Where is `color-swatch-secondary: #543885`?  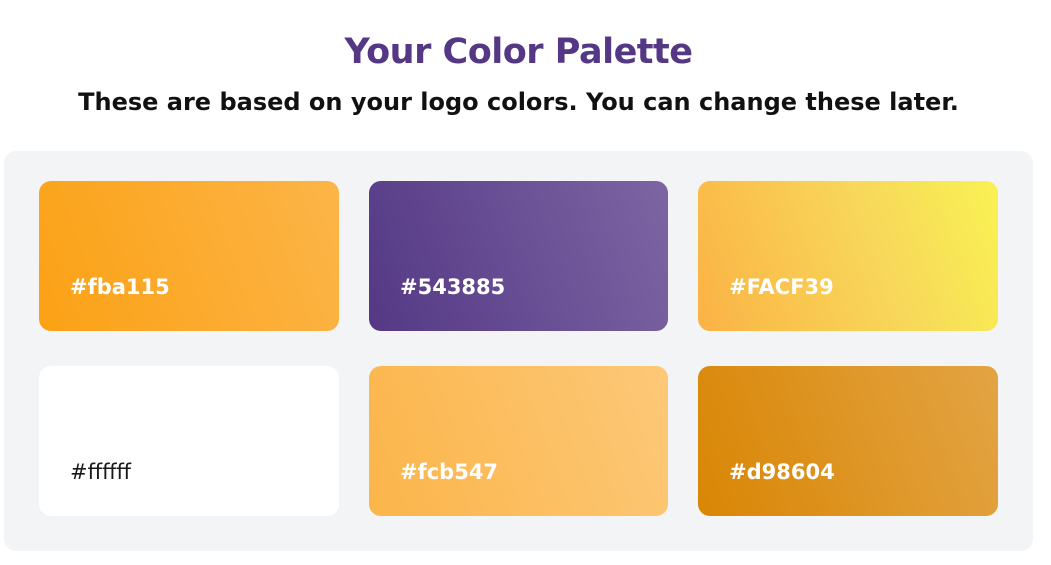
color-swatch-secondary: #543885 is located at coordinates (518, 256).